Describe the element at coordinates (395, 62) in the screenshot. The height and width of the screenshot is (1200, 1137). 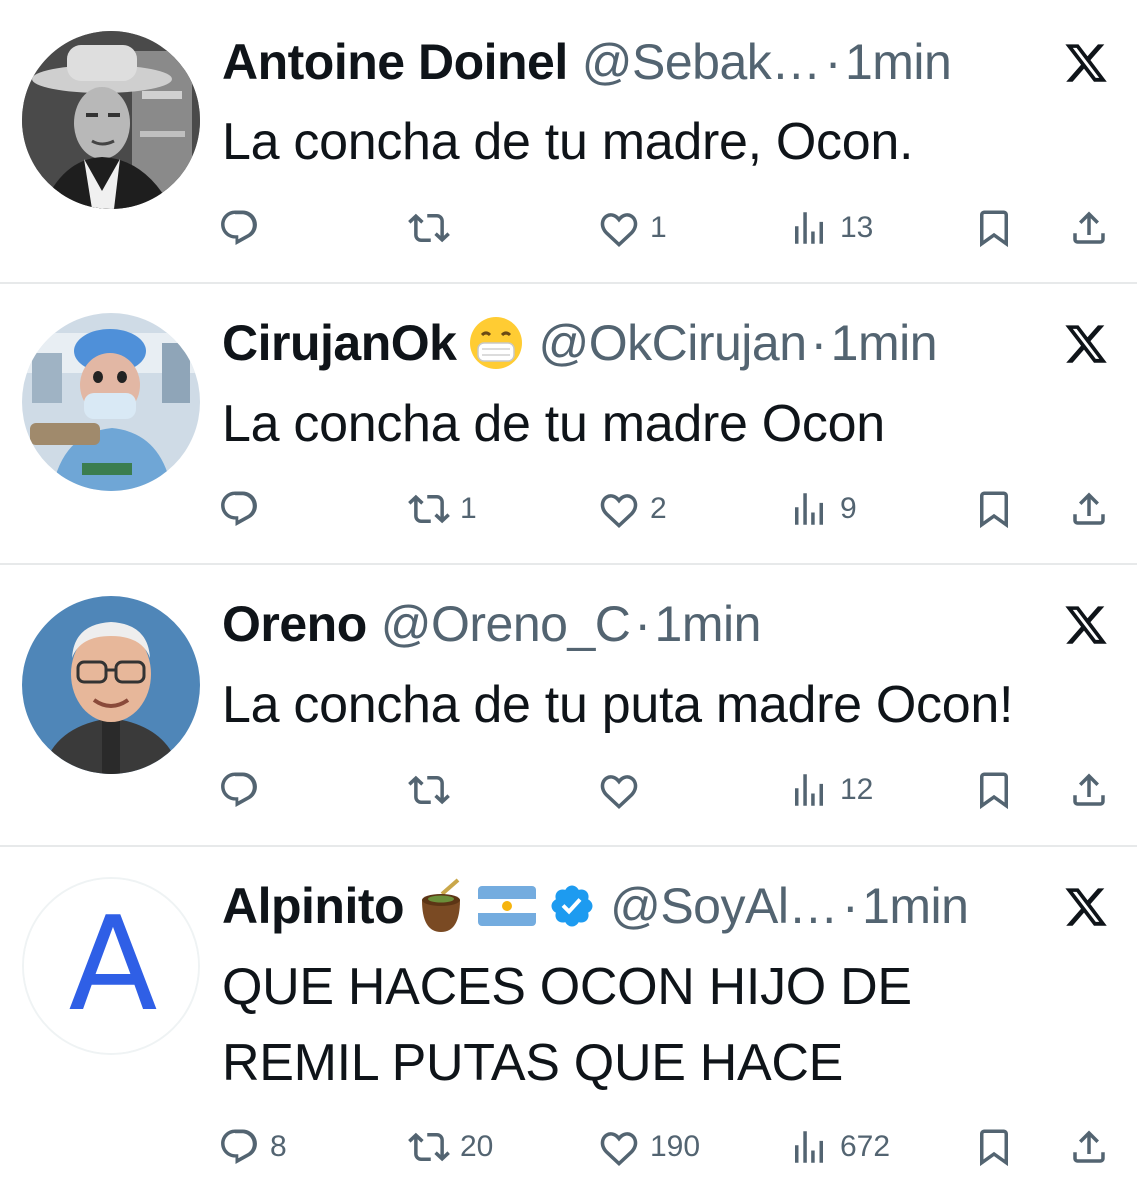
I see `display-name: Antoine Doinel` at that location.